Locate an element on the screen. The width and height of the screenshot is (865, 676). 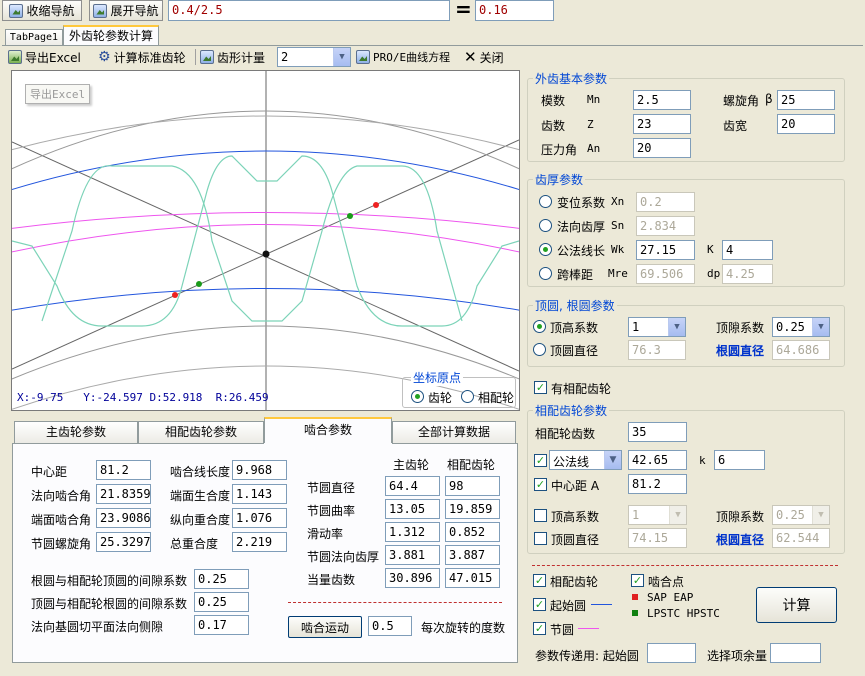
helix-input: 25 is located at coordinates (806, 100).